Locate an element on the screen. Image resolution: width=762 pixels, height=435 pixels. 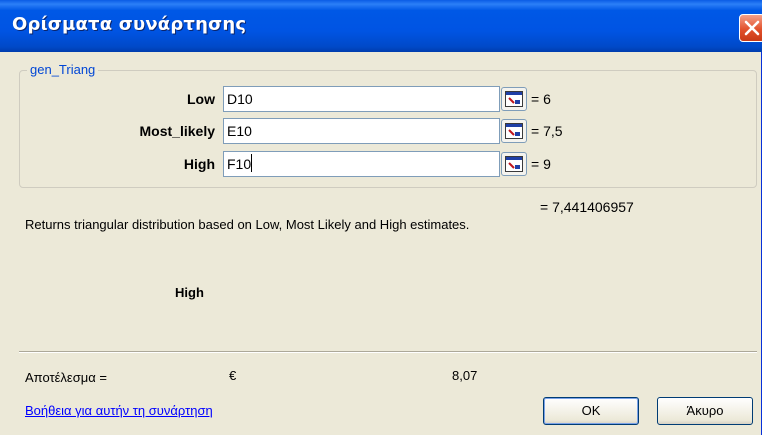
collapse-button-low is located at coordinates (514, 99).